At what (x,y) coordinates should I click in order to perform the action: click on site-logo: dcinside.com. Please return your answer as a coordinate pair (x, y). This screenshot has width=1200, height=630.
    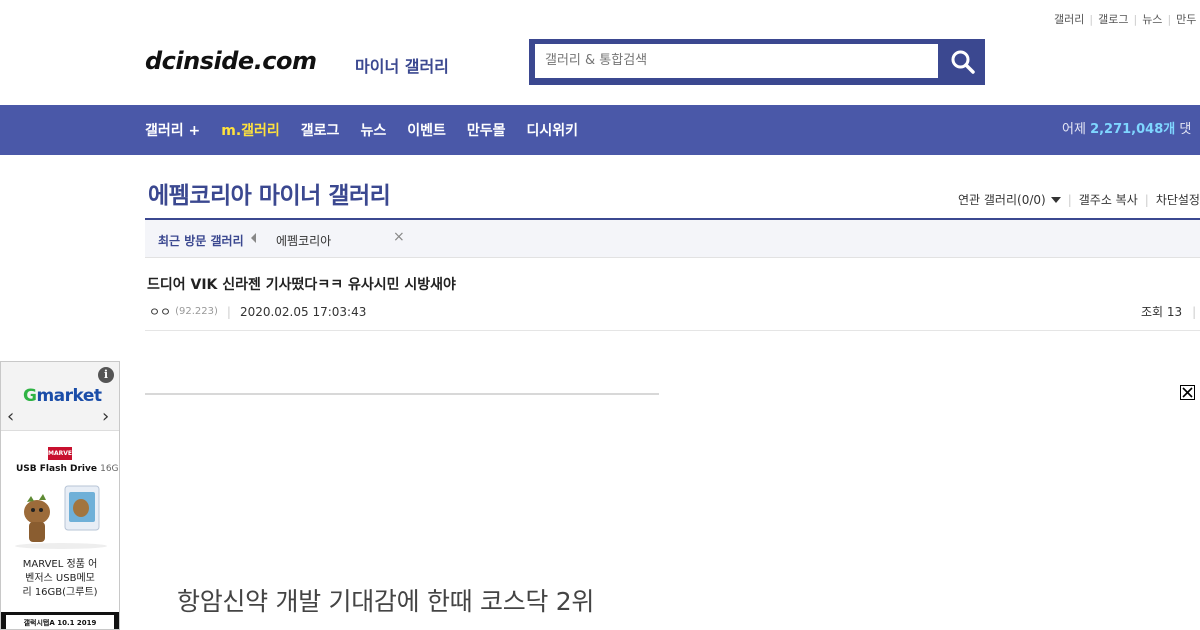
    Looking at the image, I should click on (231, 61).